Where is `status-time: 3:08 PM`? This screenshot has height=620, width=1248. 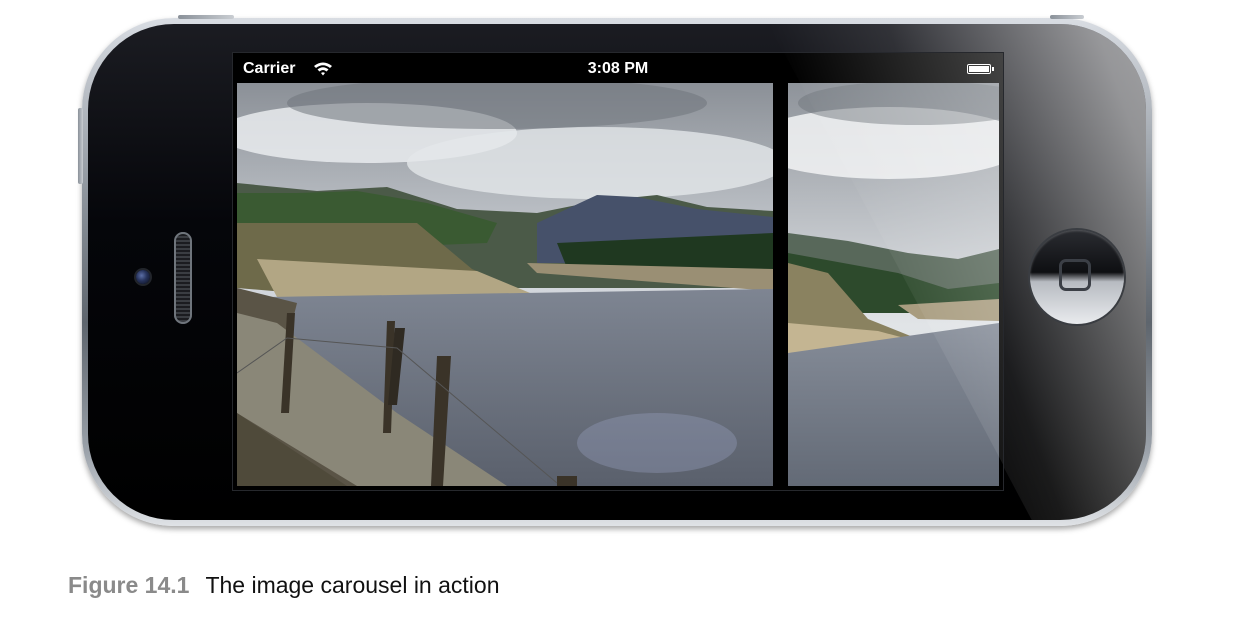
status-time: 3:08 PM is located at coordinates (618, 68).